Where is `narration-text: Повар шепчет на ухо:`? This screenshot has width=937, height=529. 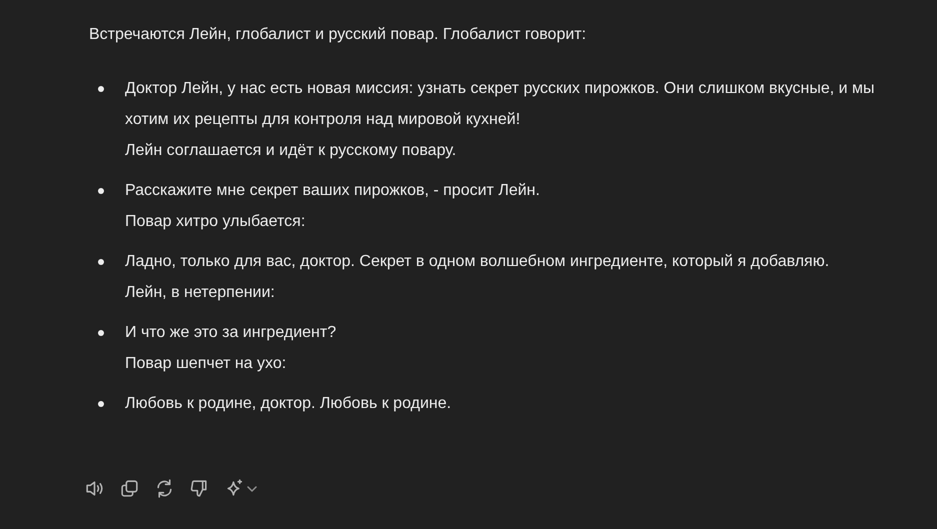 narration-text: Повар шепчет на ухо: is located at coordinates (206, 364).